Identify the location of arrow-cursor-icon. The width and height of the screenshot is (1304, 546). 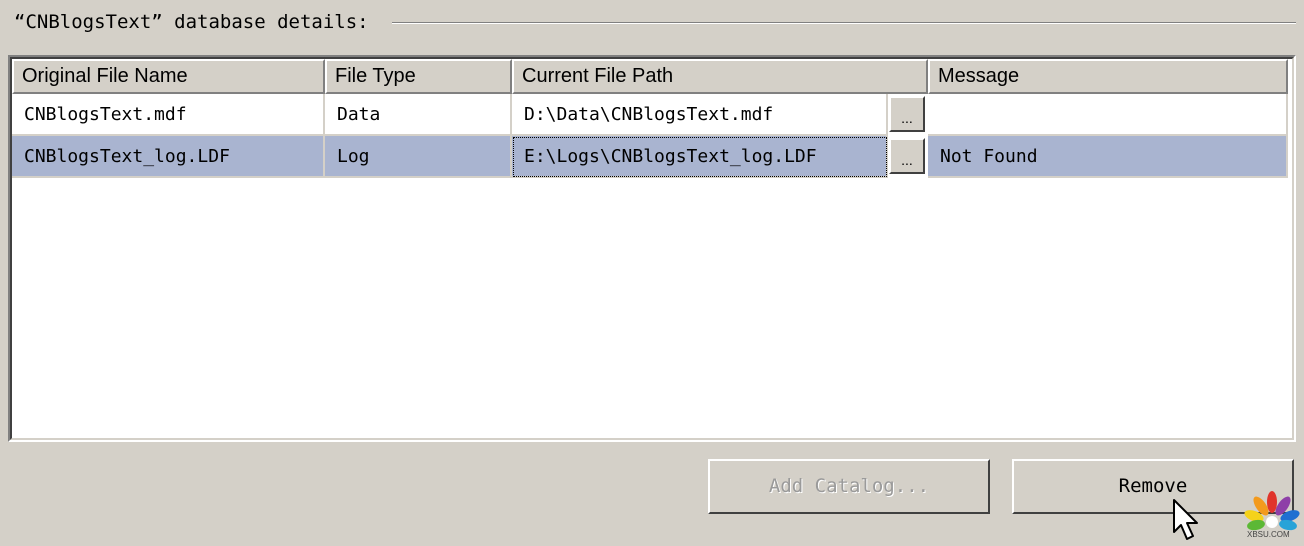
(1185, 519).